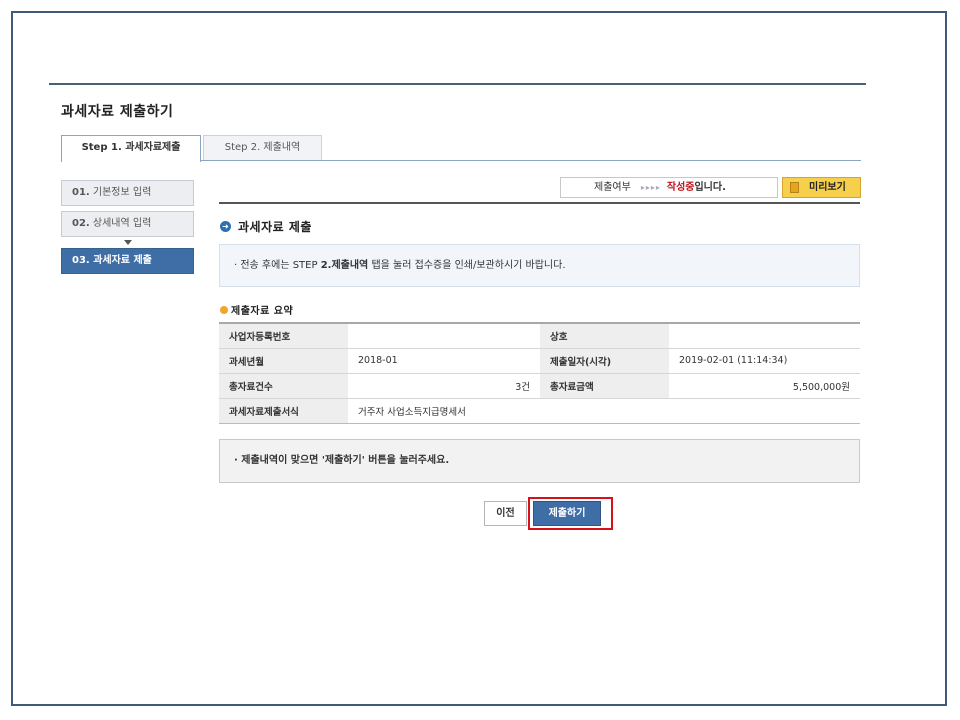 The width and height of the screenshot is (960, 720). Describe the element at coordinates (604, 361) in the screenshot. I see `table-label: 제출일자(시각)` at that location.